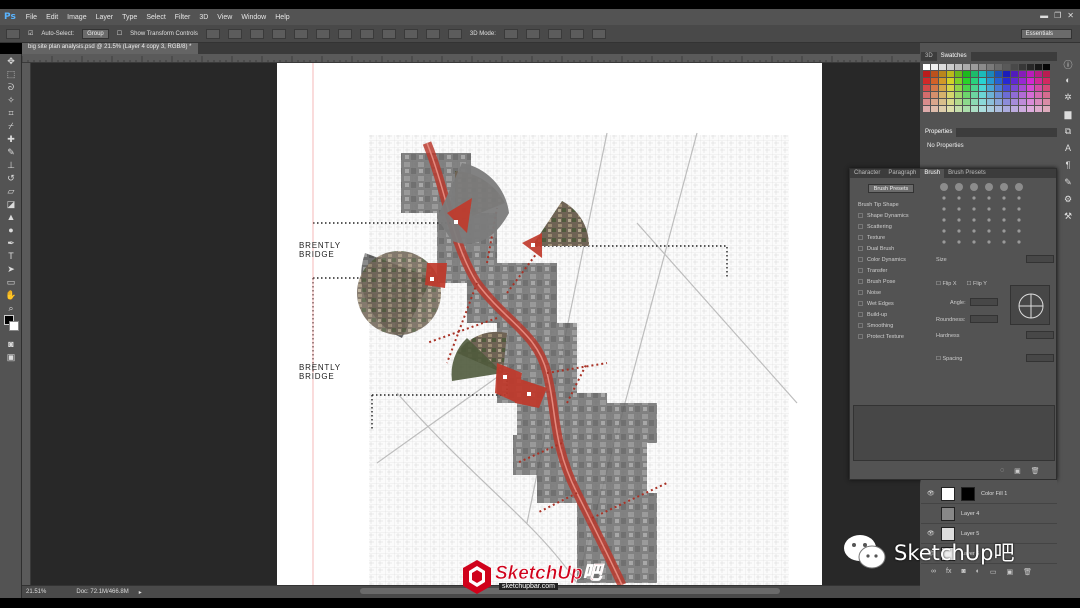 This screenshot has height=608, width=1080. What do you see at coordinates (968, 493) in the screenshot?
I see `layer-mask-thumbnail` at bounding box center [968, 493].